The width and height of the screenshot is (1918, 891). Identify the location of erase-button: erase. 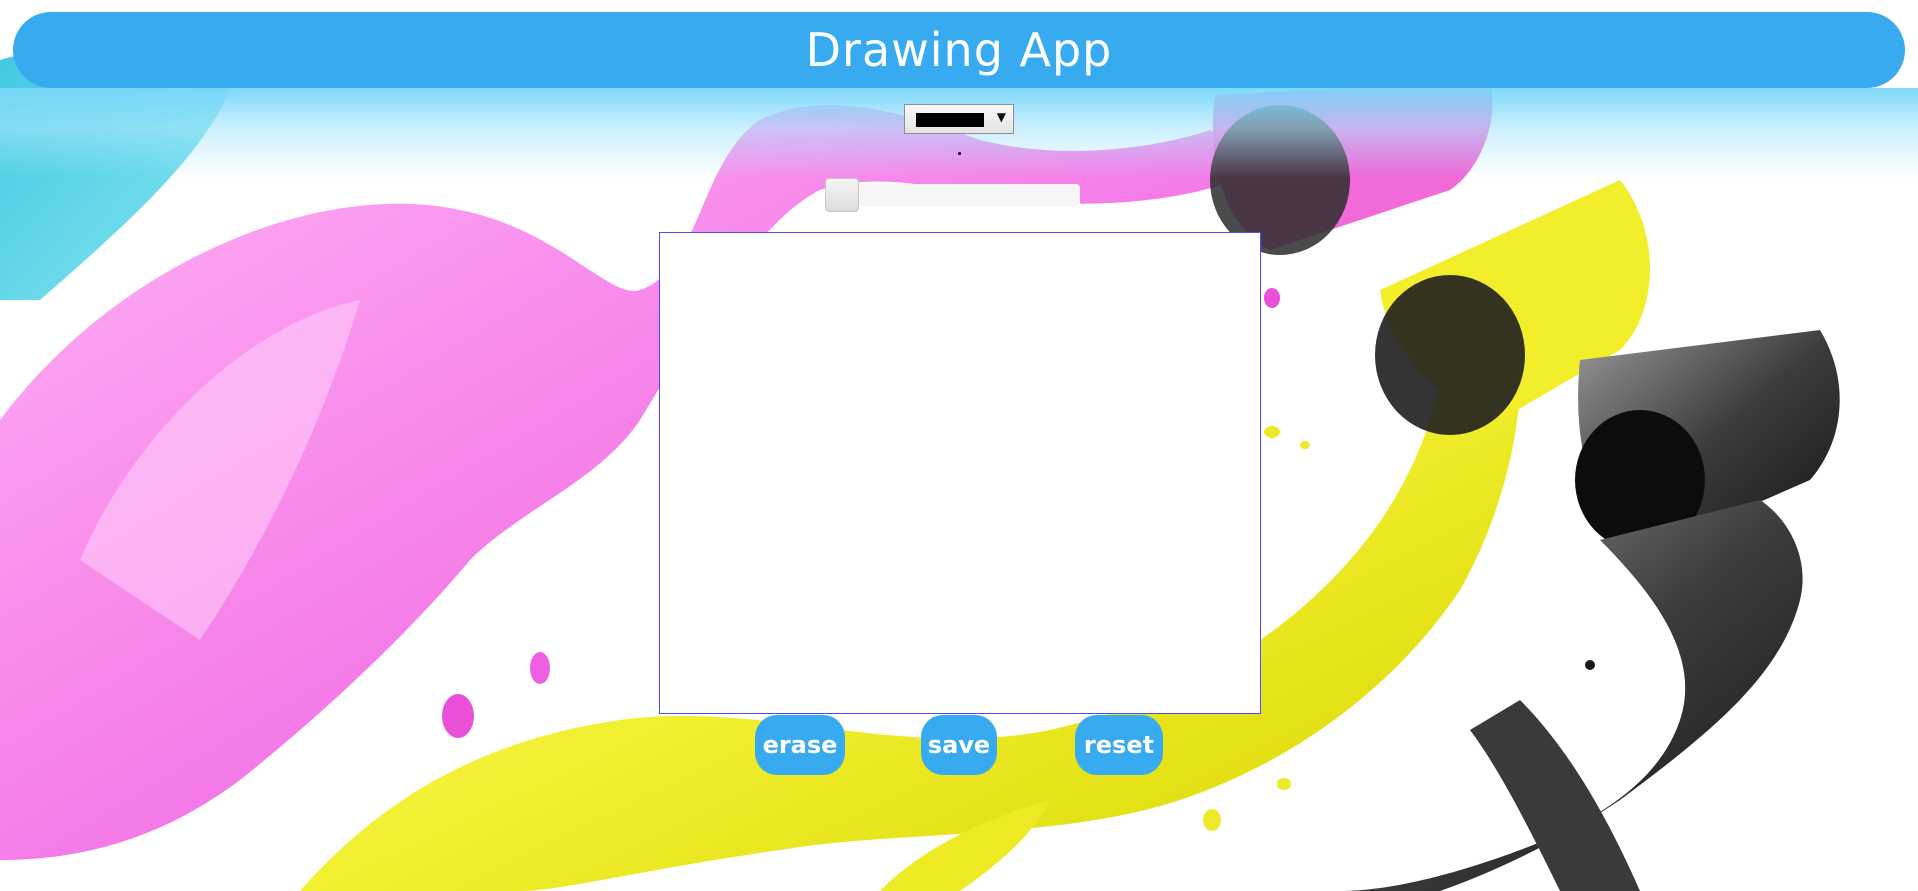
(800, 745).